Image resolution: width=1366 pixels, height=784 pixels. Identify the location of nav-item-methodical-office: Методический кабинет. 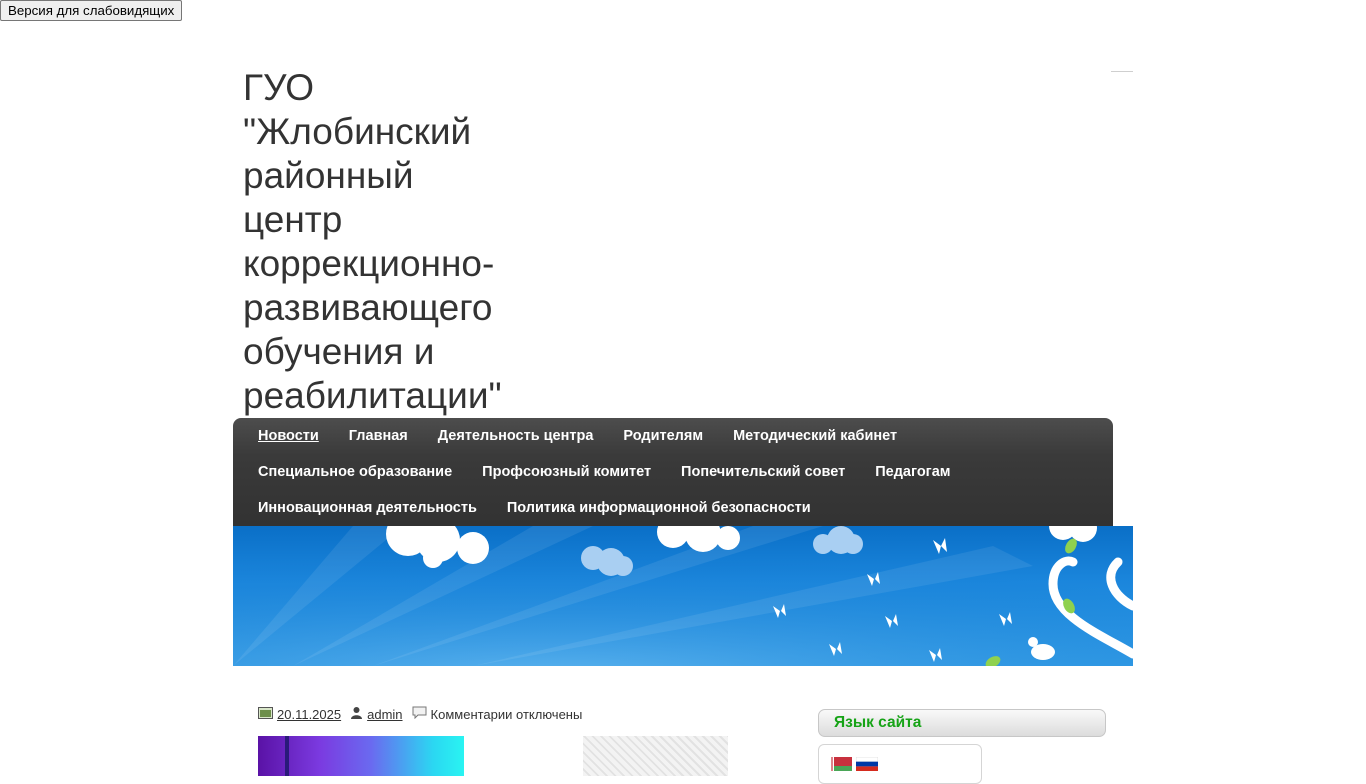
(815, 436).